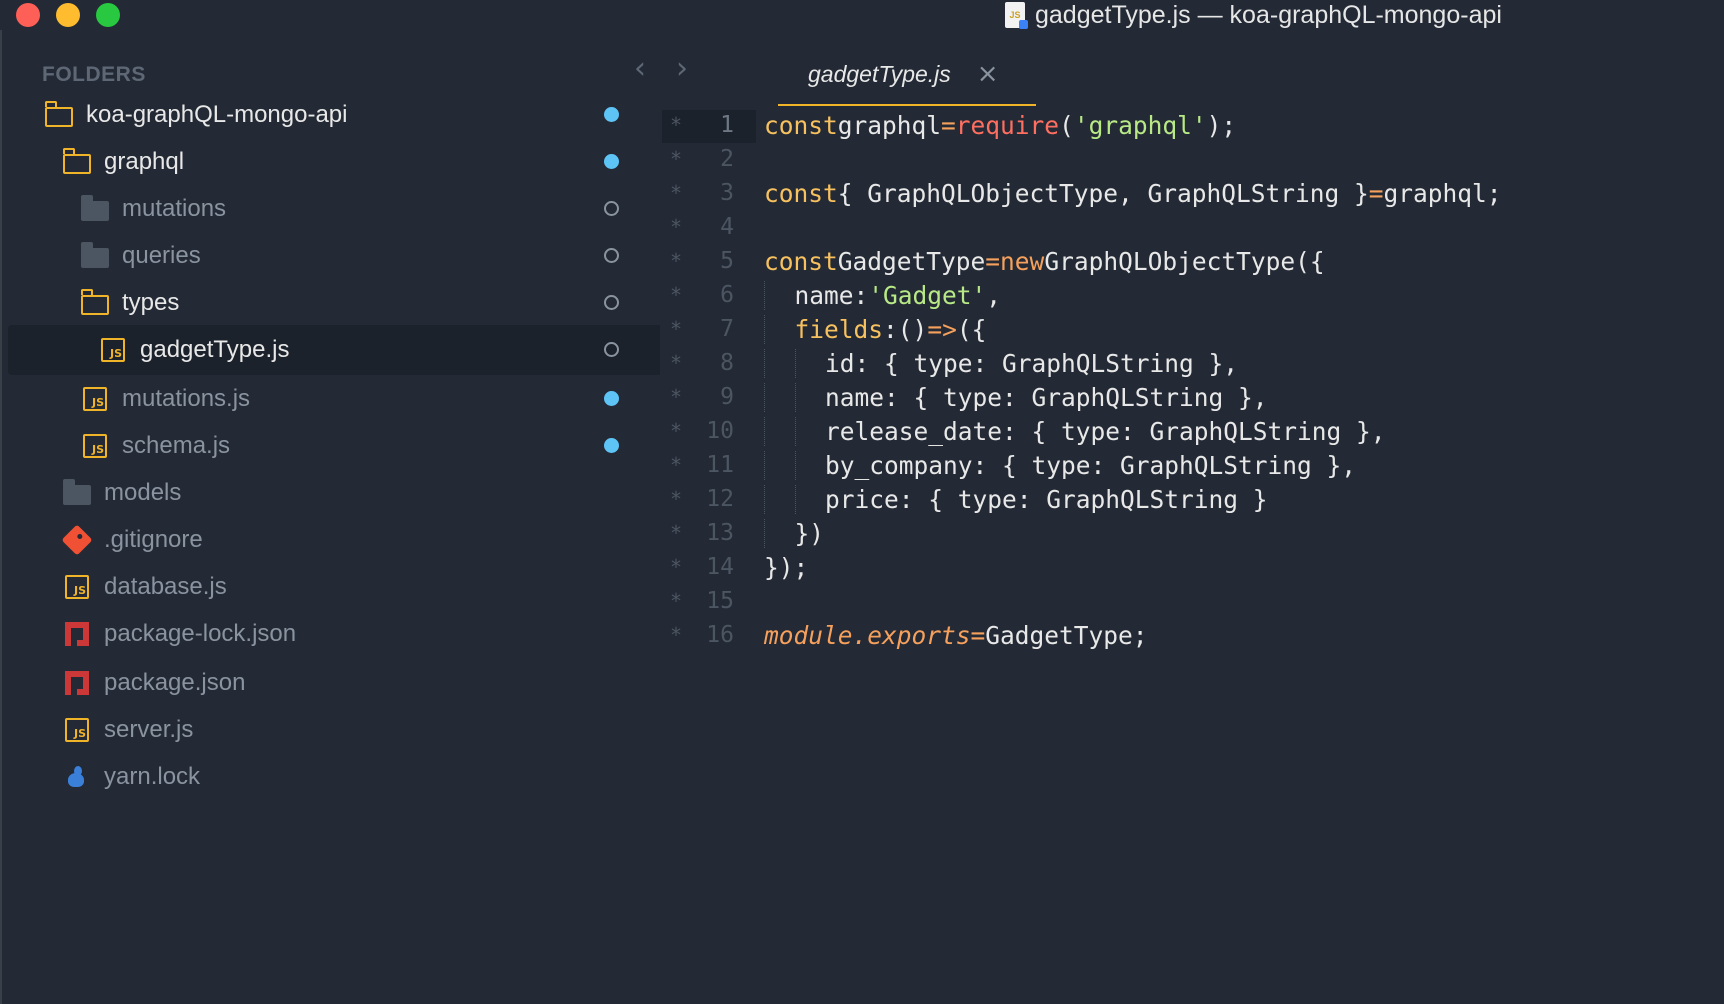 The height and width of the screenshot is (1004, 1724). What do you see at coordinates (702, 363) in the screenshot?
I see `line-number: * 8` at bounding box center [702, 363].